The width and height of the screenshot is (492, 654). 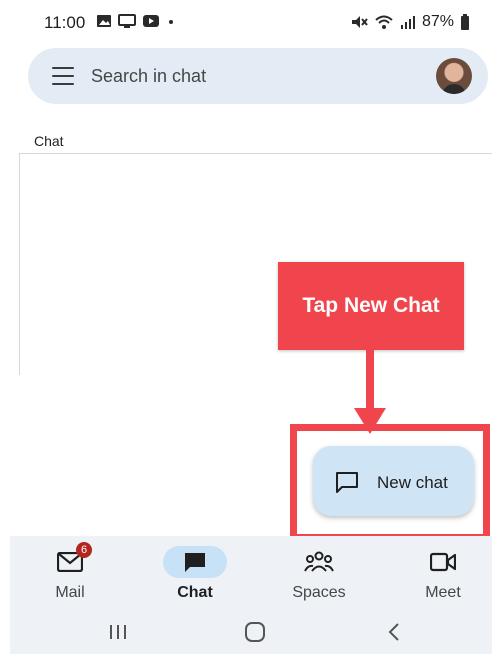 What do you see at coordinates (440, 574) in the screenshot?
I see `nav-item-meet: Meet` at bounding box center [440, 574].